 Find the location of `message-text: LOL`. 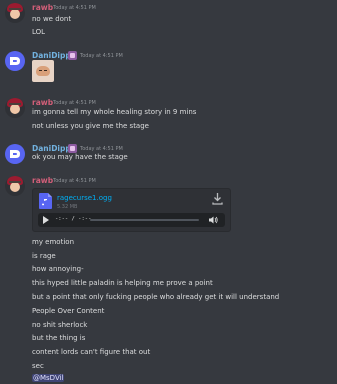

message-text: LOL is located at coordinates (39, 32).